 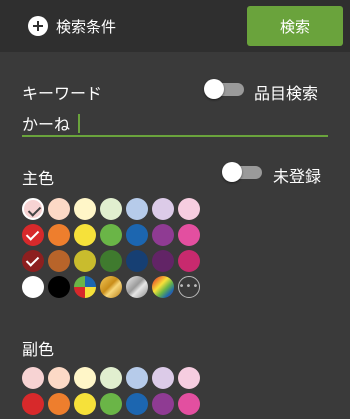 I want to click on search-conditions-label: 検索条件, so click(x=86, y=26).